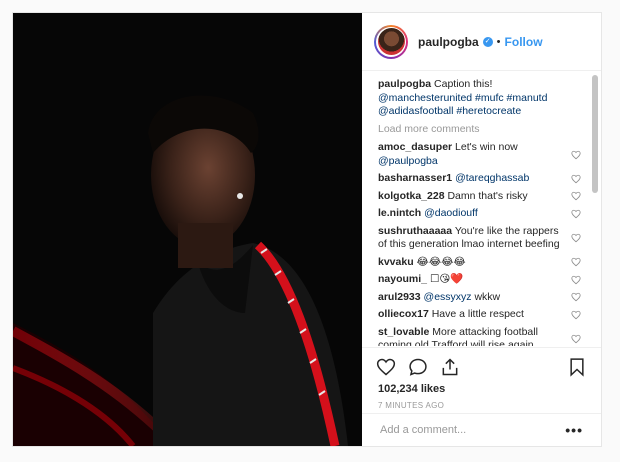  I want to click on comments-scrollbar, so click(595, 209).